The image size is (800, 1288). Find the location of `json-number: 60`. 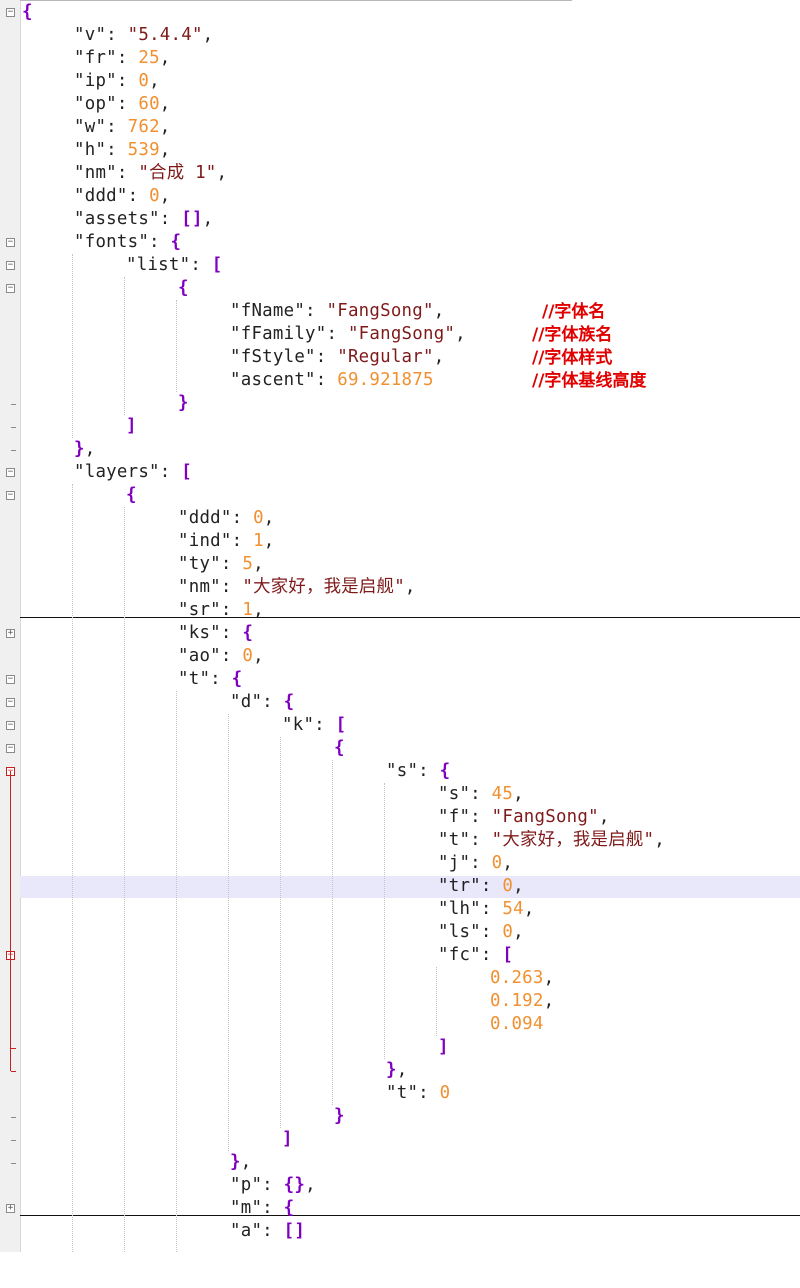

json-number: 60 is located at coordinates (149, 104).